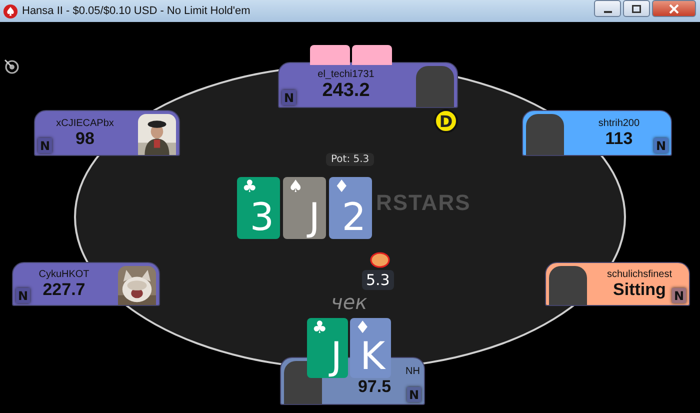 The image size is (700, 413). What do you see at coordinates (107, 133) in the screenshot?
I see `player-seat: xCJIECAPbx N 98` at bounding box center [107, 133].